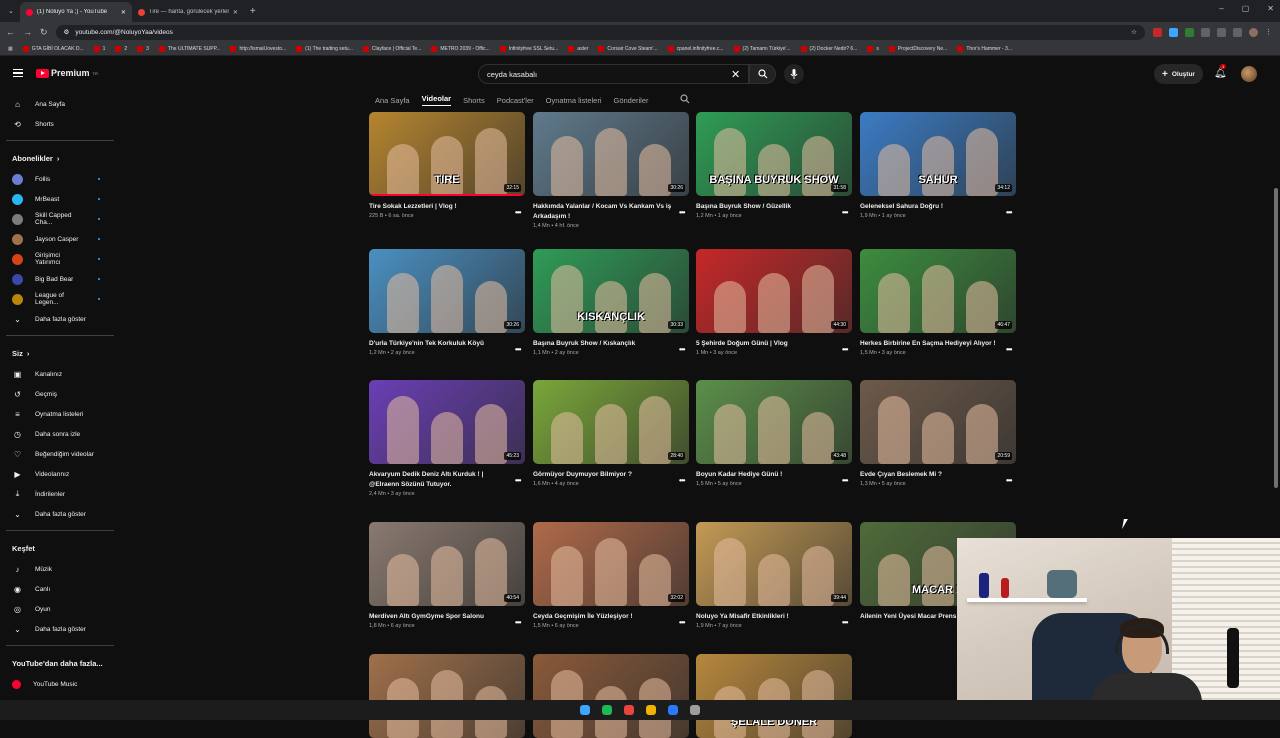 The height and width of the screenshot is (738, 1280). Describe the element at coordinates (60, 353) in the screenshot. I see `you-header: Siz ›` at that location.